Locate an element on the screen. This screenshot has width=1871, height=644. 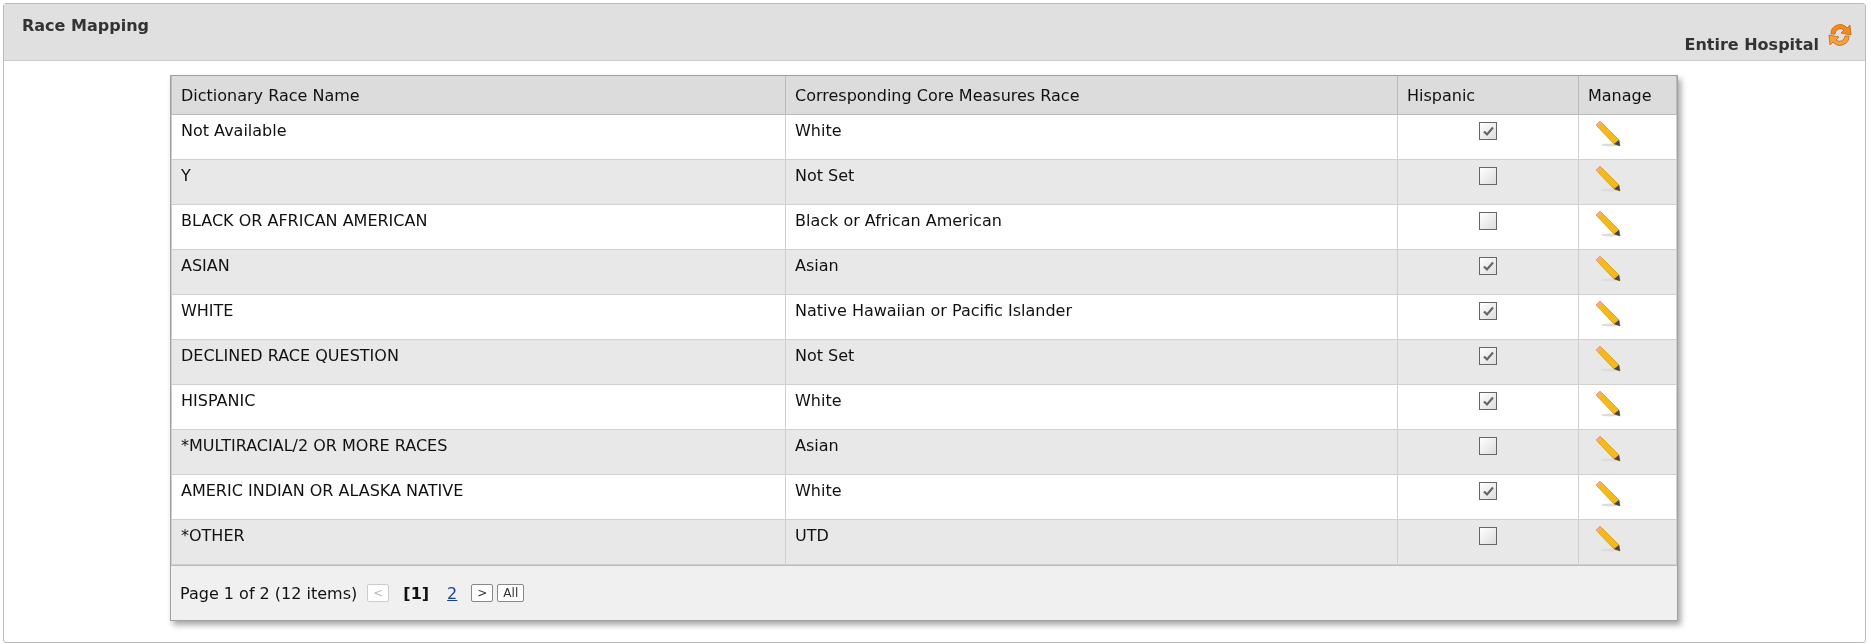
table-cell: HISPANIC is located at coordinates (478, 407).